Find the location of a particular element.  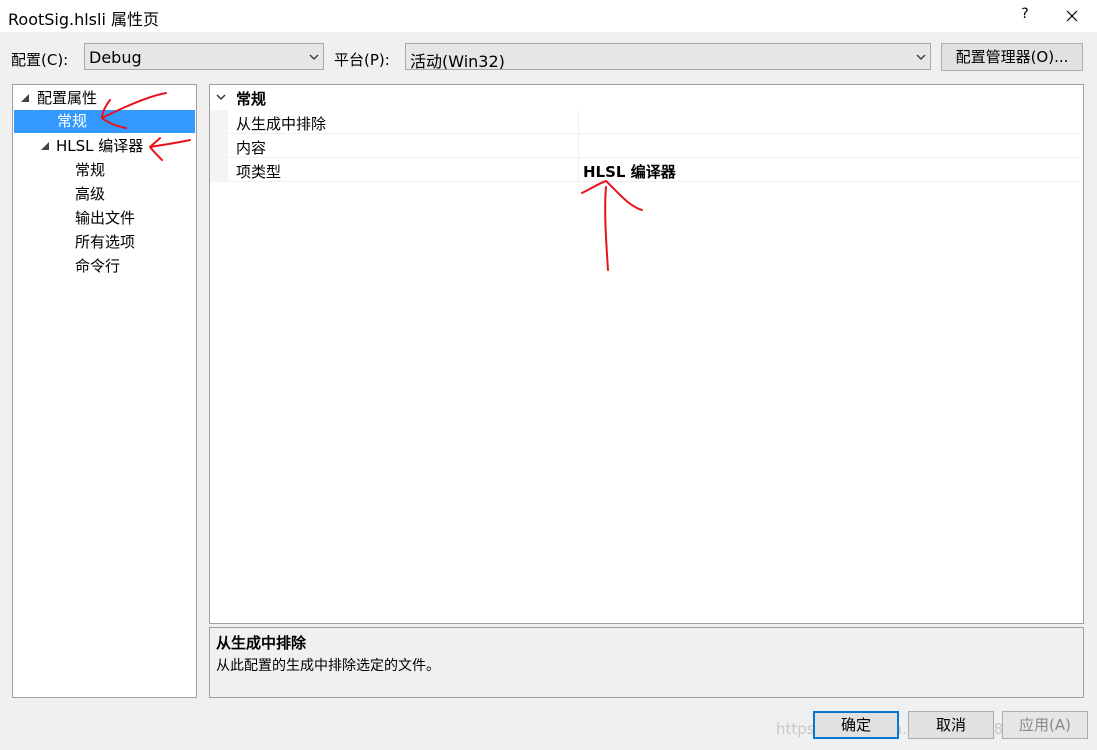

config-label: 配置(C): is located at coordinates (40, 60).